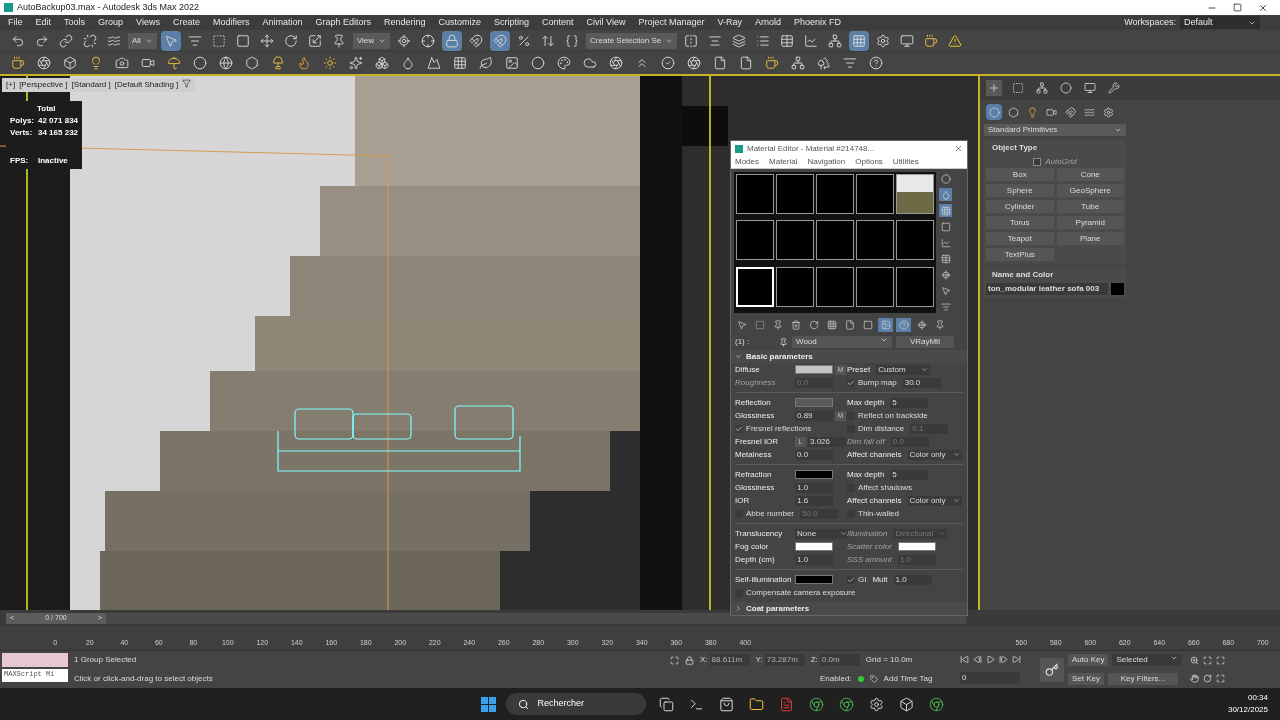 This screenshot has height=720, width=1280. What do you see at coordinates (775, 428) in the screenshot?
I see `checkbox: Fresnel reflections` at bounding box center [775, 428].